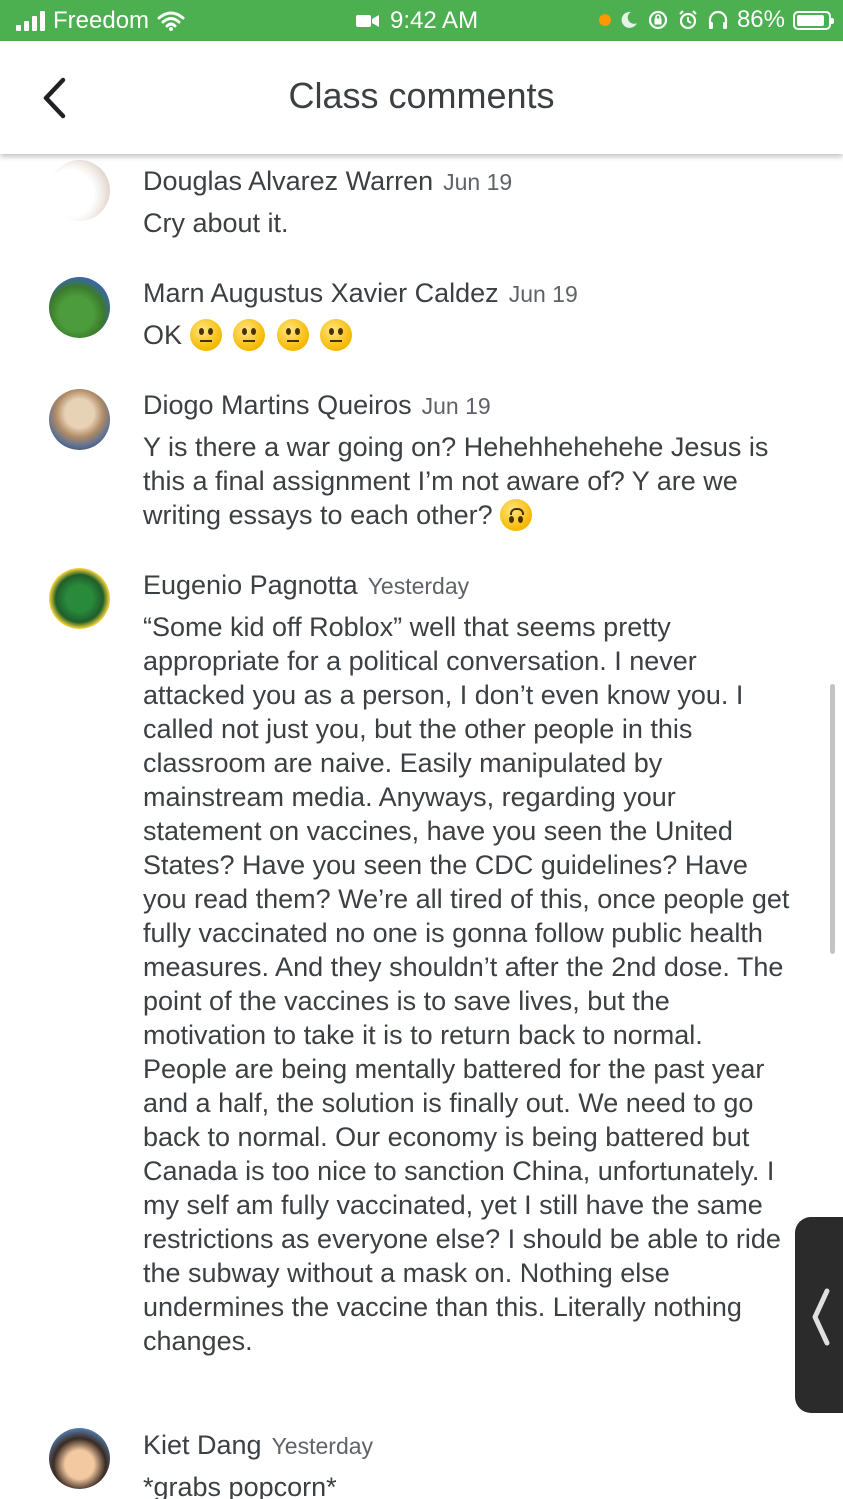  Describe the element at coordinates (202, 1445) in the screenshot. I see `comment-author: Kiet Dang` at that location.